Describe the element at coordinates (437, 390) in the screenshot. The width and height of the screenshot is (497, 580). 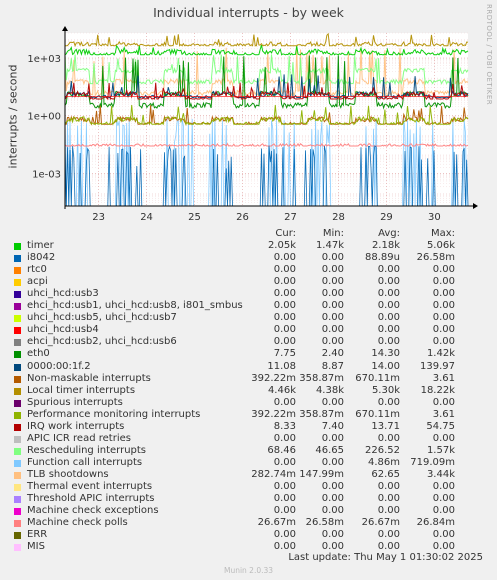
I see `series-max: 18.22k` at that location.